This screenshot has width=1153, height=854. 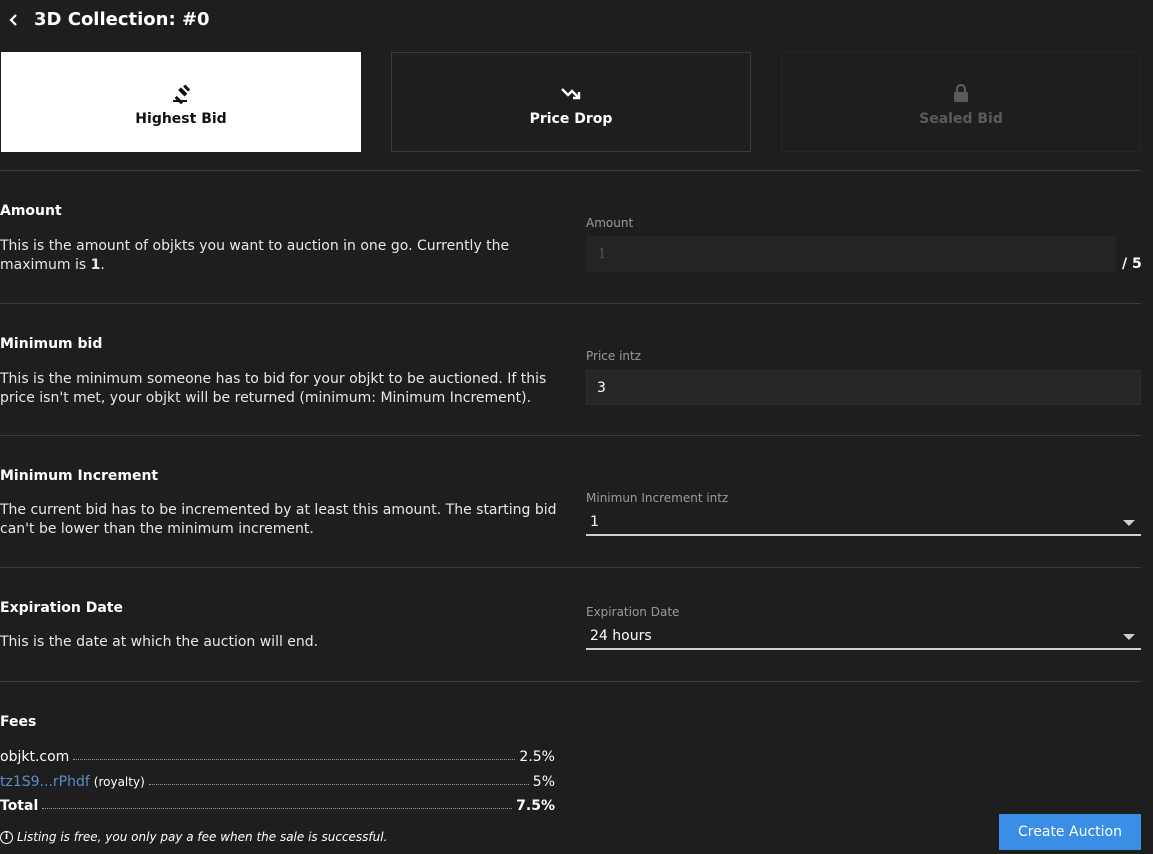 I want to click on select-value: 1, so click(x=594, y=522).